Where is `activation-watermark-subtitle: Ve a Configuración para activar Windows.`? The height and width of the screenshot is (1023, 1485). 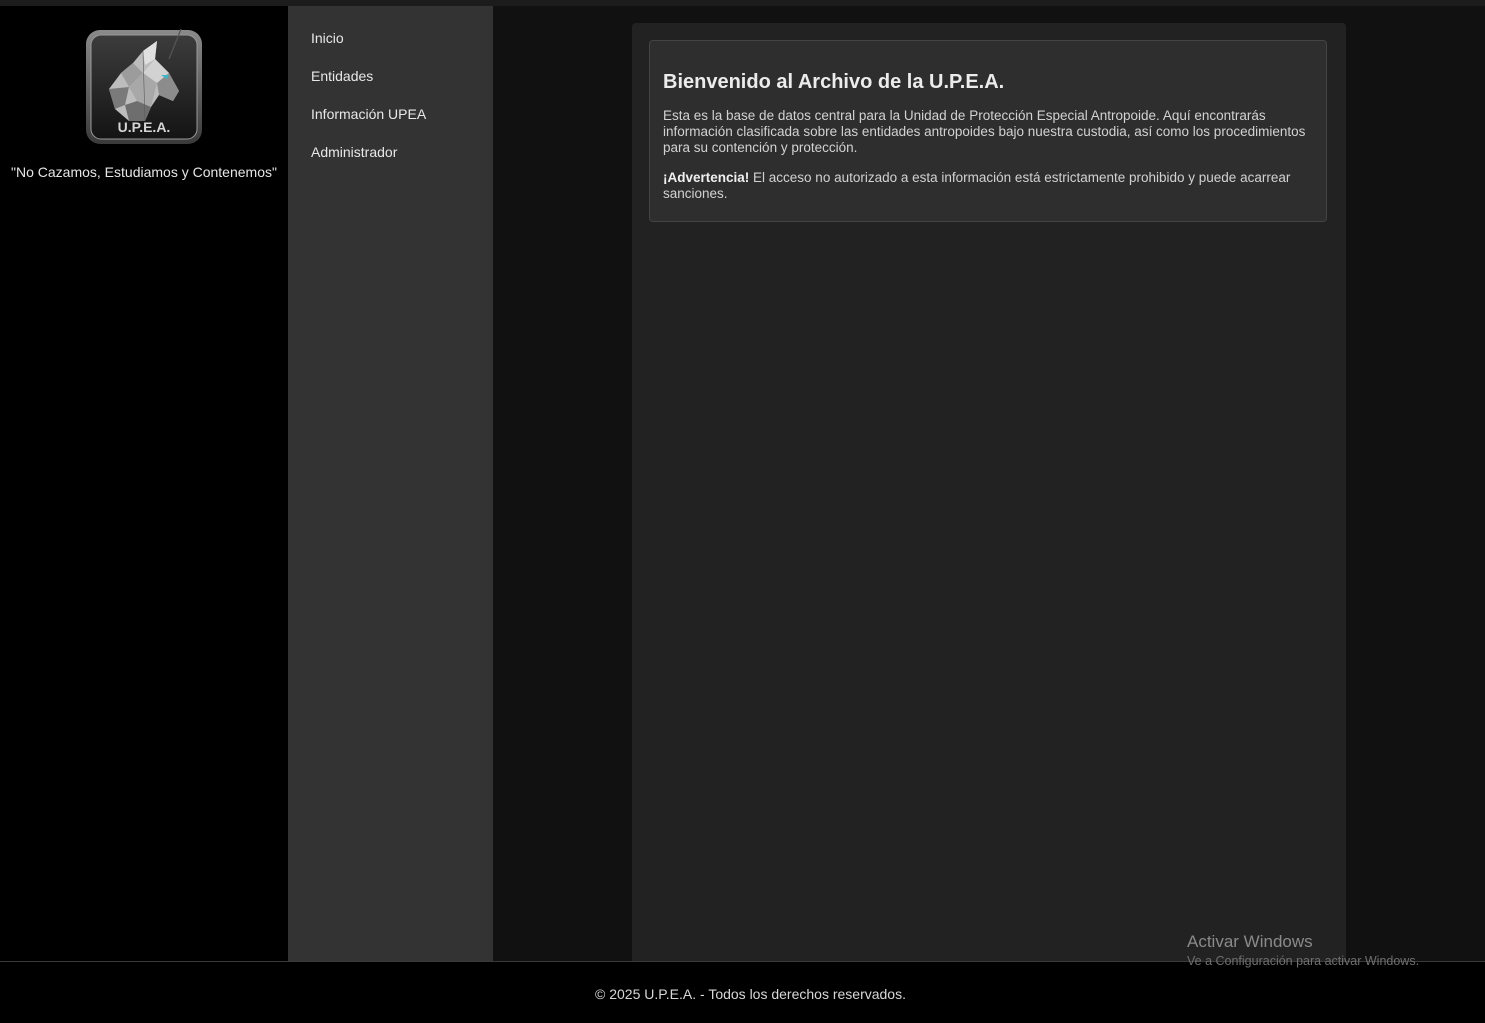
activation-watermark-subtitle: Ve a Configuración para activar Windows. is located at coordinates (1303, 961).